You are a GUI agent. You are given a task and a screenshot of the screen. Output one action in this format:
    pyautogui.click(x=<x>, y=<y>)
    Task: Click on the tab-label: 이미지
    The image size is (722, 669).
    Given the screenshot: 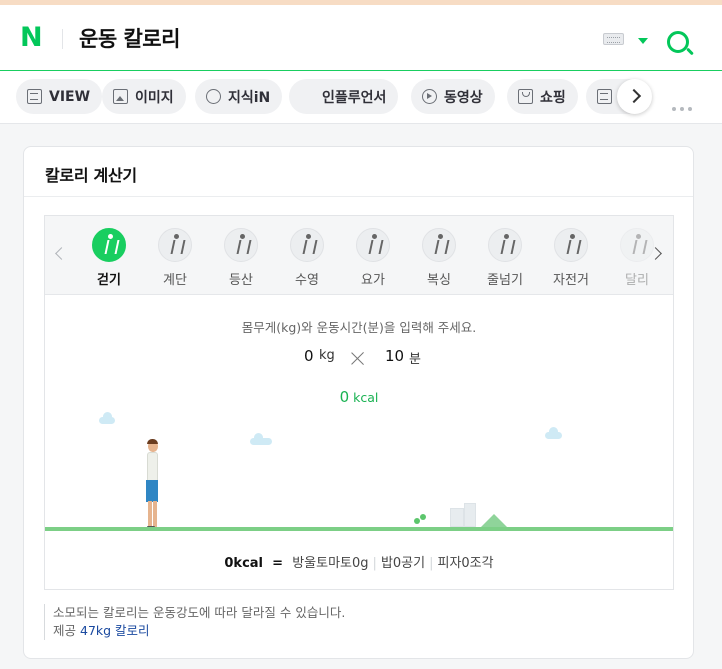 What is the action you would take?
    pyautogui.click(x=154, y=97)
    